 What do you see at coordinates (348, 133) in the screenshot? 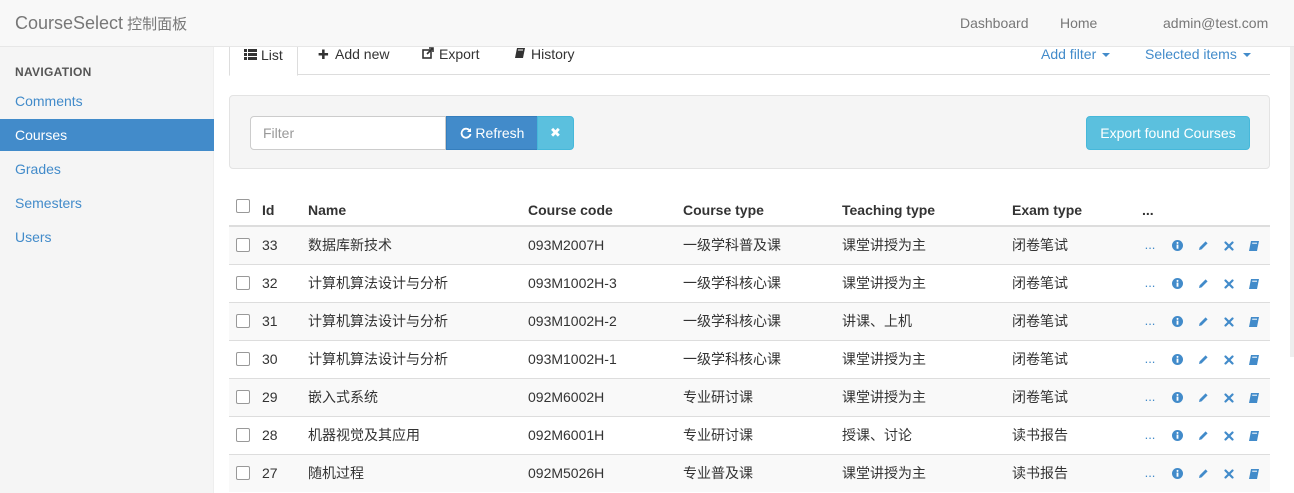
I see `filter-input` at bounding box center [348, 133].